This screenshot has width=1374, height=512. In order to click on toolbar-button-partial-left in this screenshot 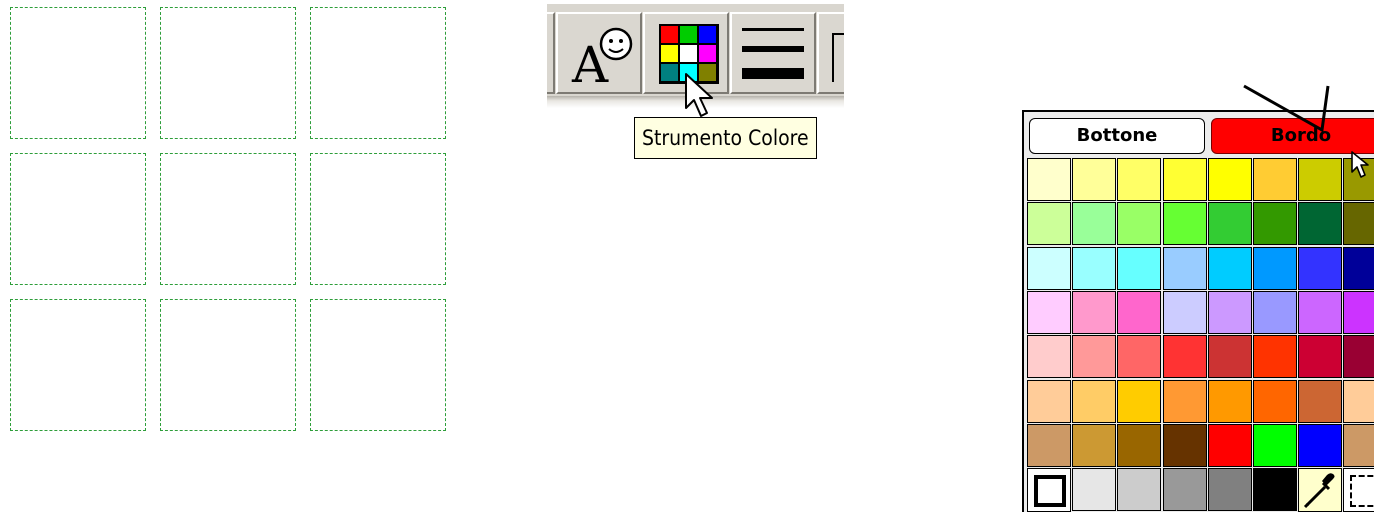, I will do `click(551, 53)`.